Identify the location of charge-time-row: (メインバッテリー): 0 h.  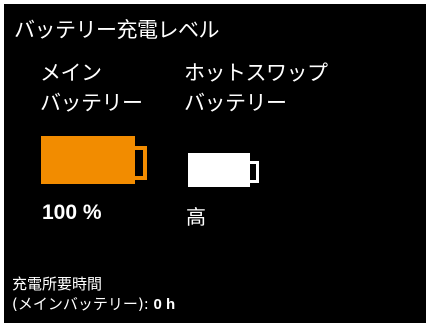
(93, 304).